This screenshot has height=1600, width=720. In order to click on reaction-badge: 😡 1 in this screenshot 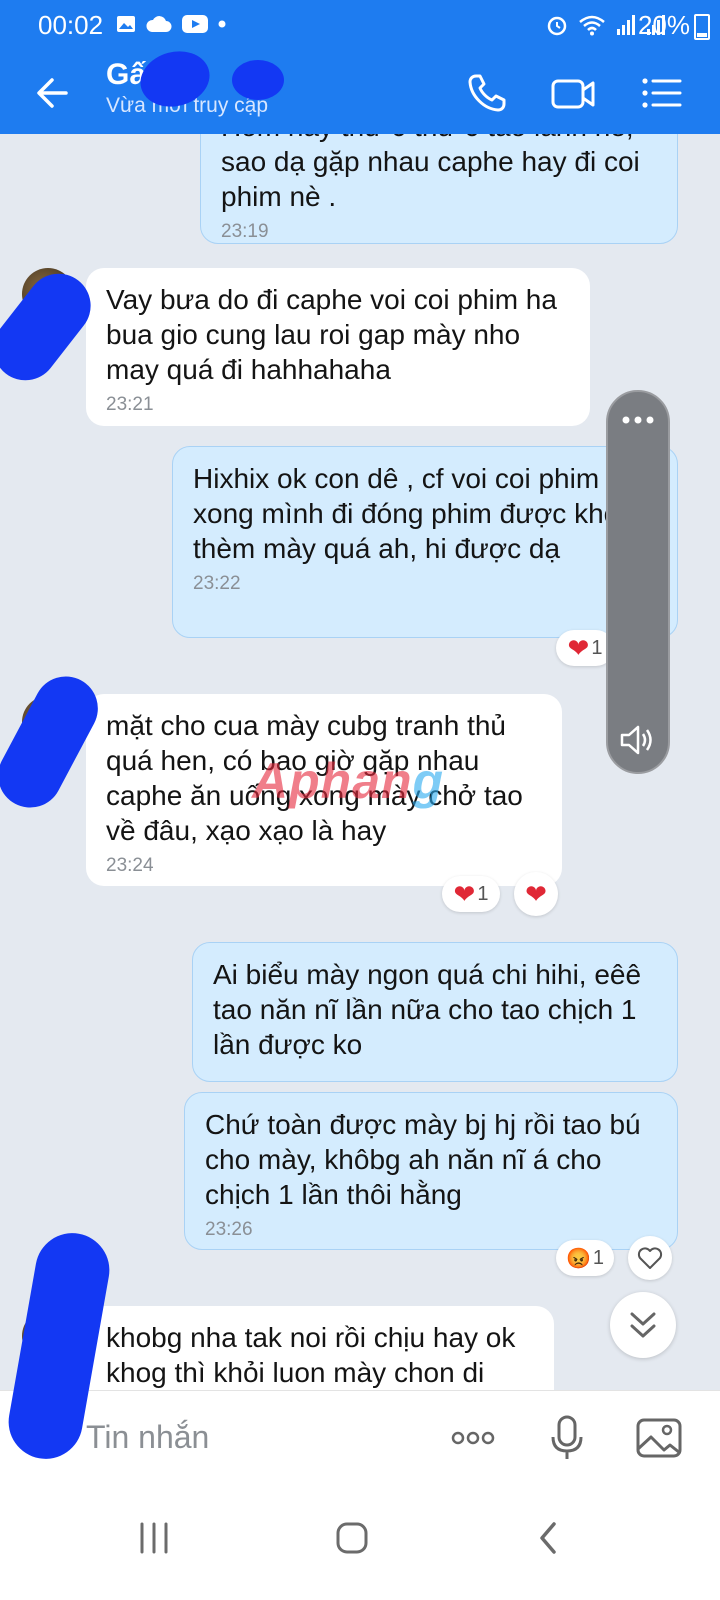, I will do `click(585, 1258)`.